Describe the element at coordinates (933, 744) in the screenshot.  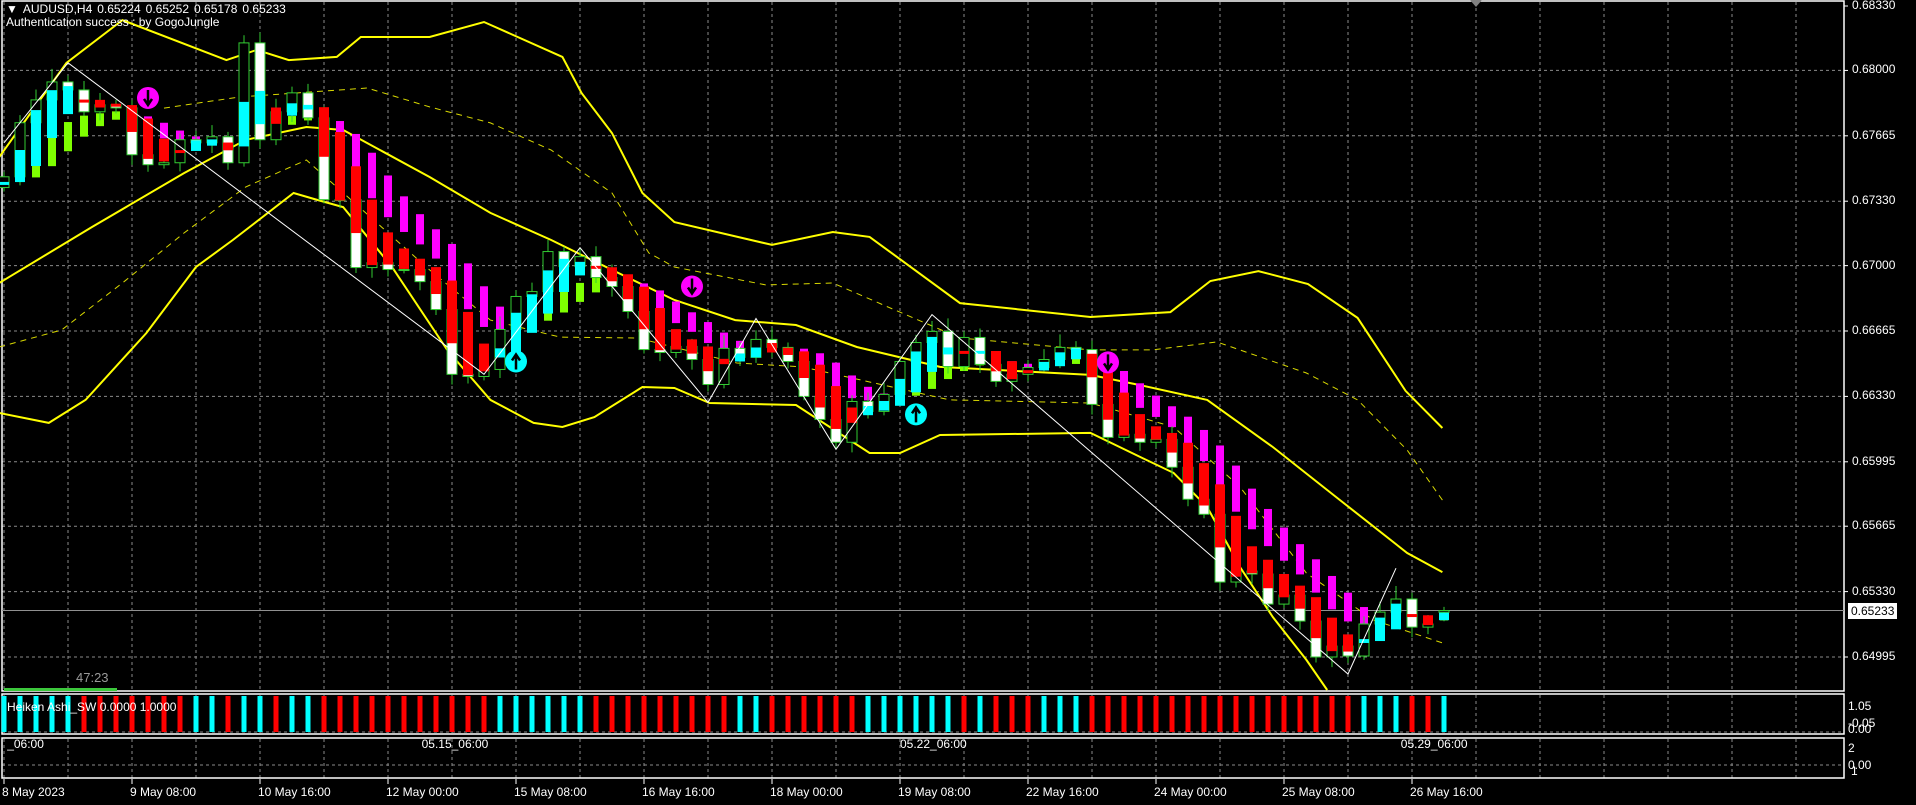
I see `subwindow-time-label: 05.22_06:00` at that location.